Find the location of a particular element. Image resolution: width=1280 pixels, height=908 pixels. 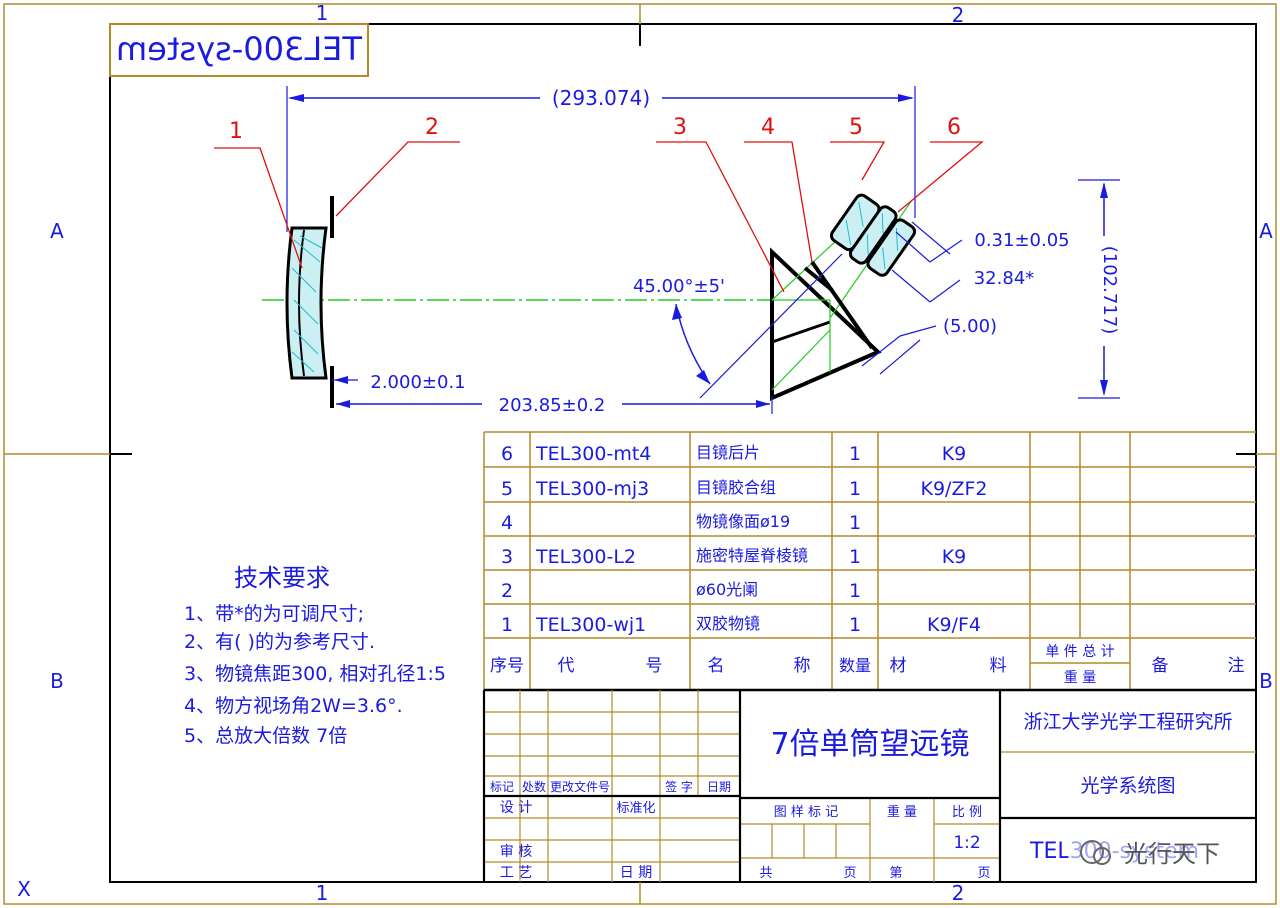

objective-lens is located at coordinates (306, 303).